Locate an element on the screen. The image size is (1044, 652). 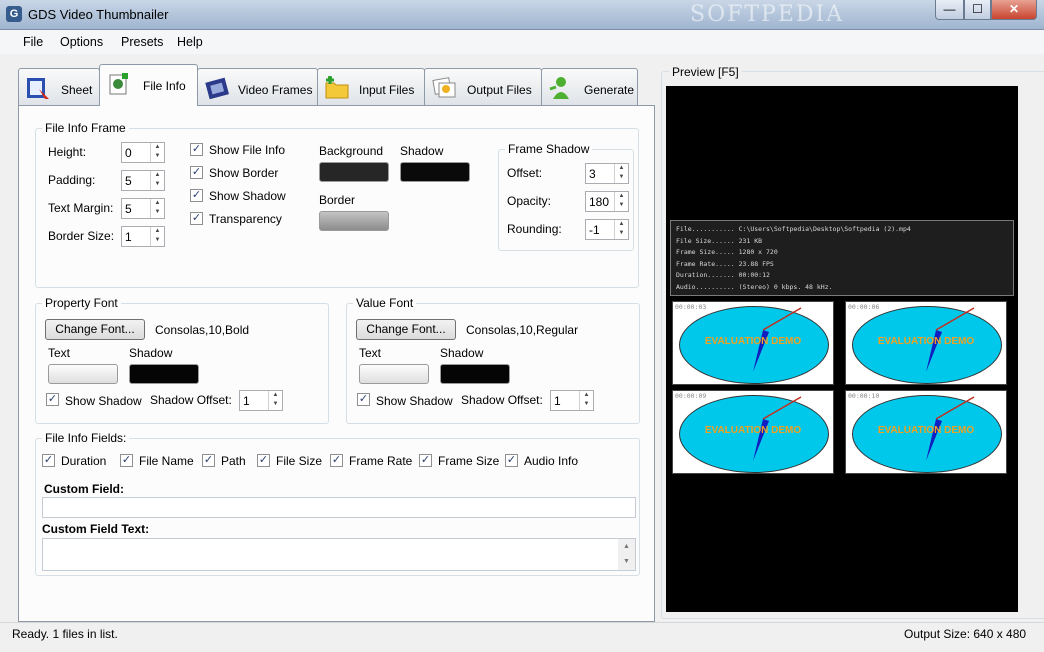
background-color-swatch is located at coordinates (354, 172).